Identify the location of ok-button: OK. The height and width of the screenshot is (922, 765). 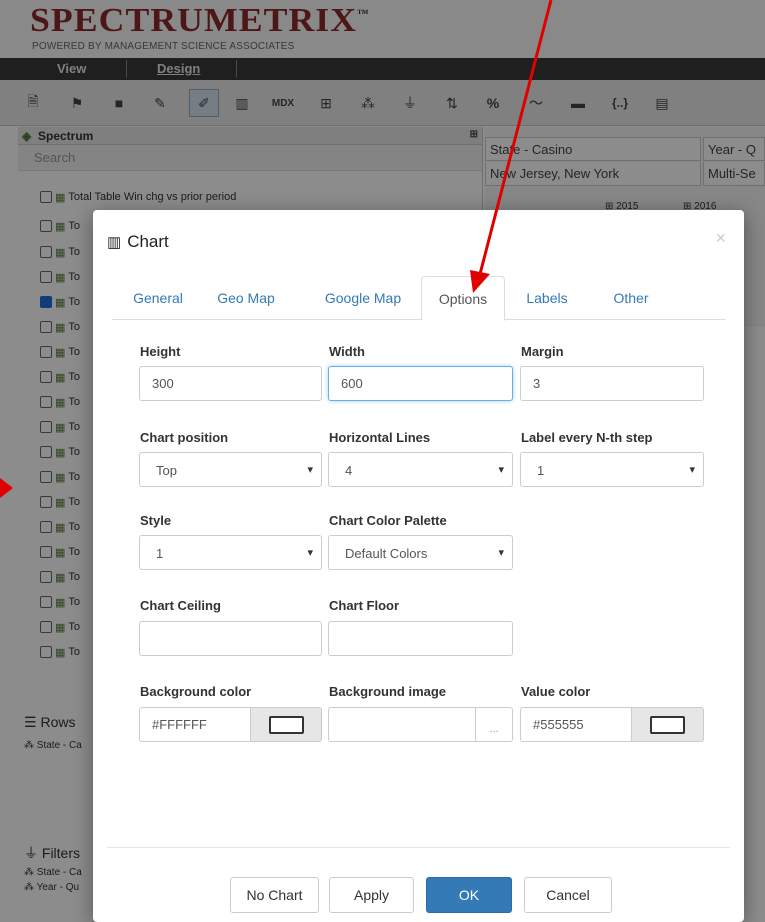
(469, 895).